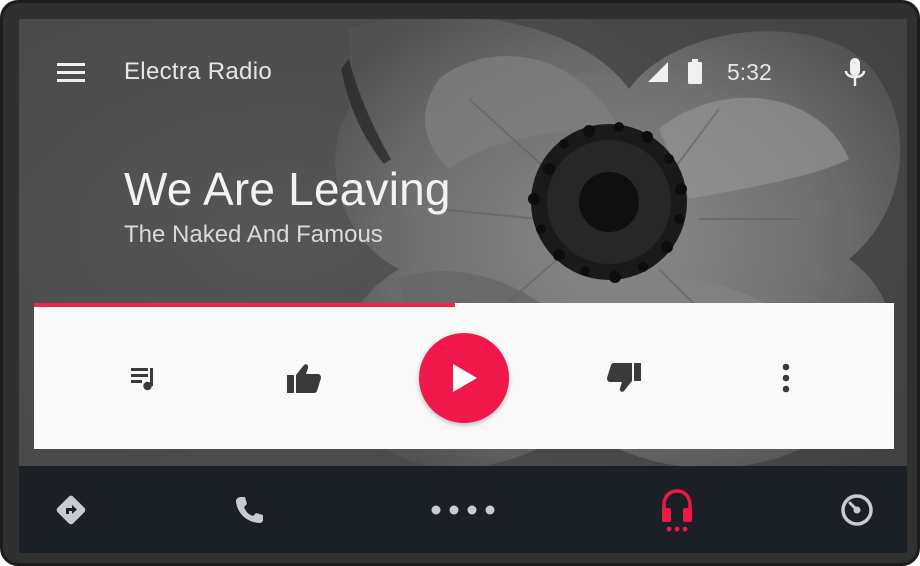  I want to click on thumb-up-icon, so click(304, 378).